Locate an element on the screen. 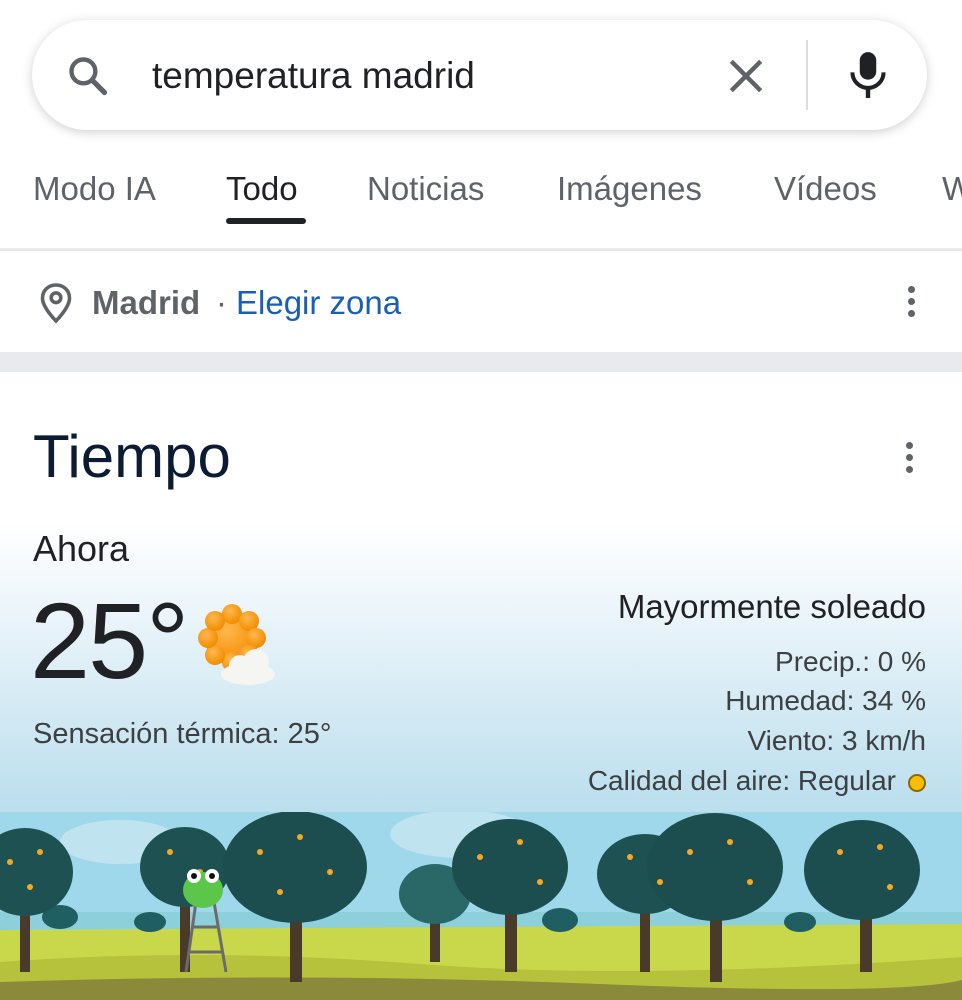 Image resolution: width=962 pixels, height=1000 pixels. search-tabs: Modo IA Todo Noticias Imágenes Vídeos W is located at coordinates (481, 200).